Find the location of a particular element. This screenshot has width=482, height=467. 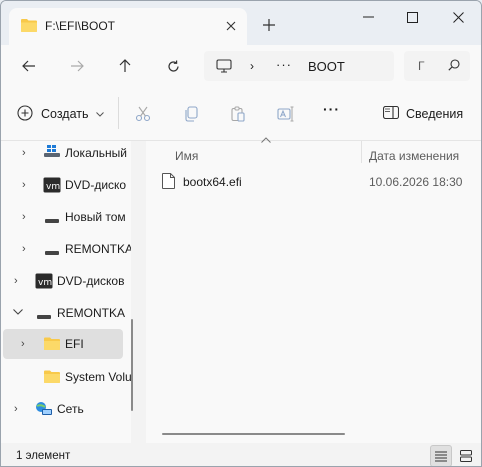

tree-item-new-volume: › Новый том is located at coordinates (65, 217).